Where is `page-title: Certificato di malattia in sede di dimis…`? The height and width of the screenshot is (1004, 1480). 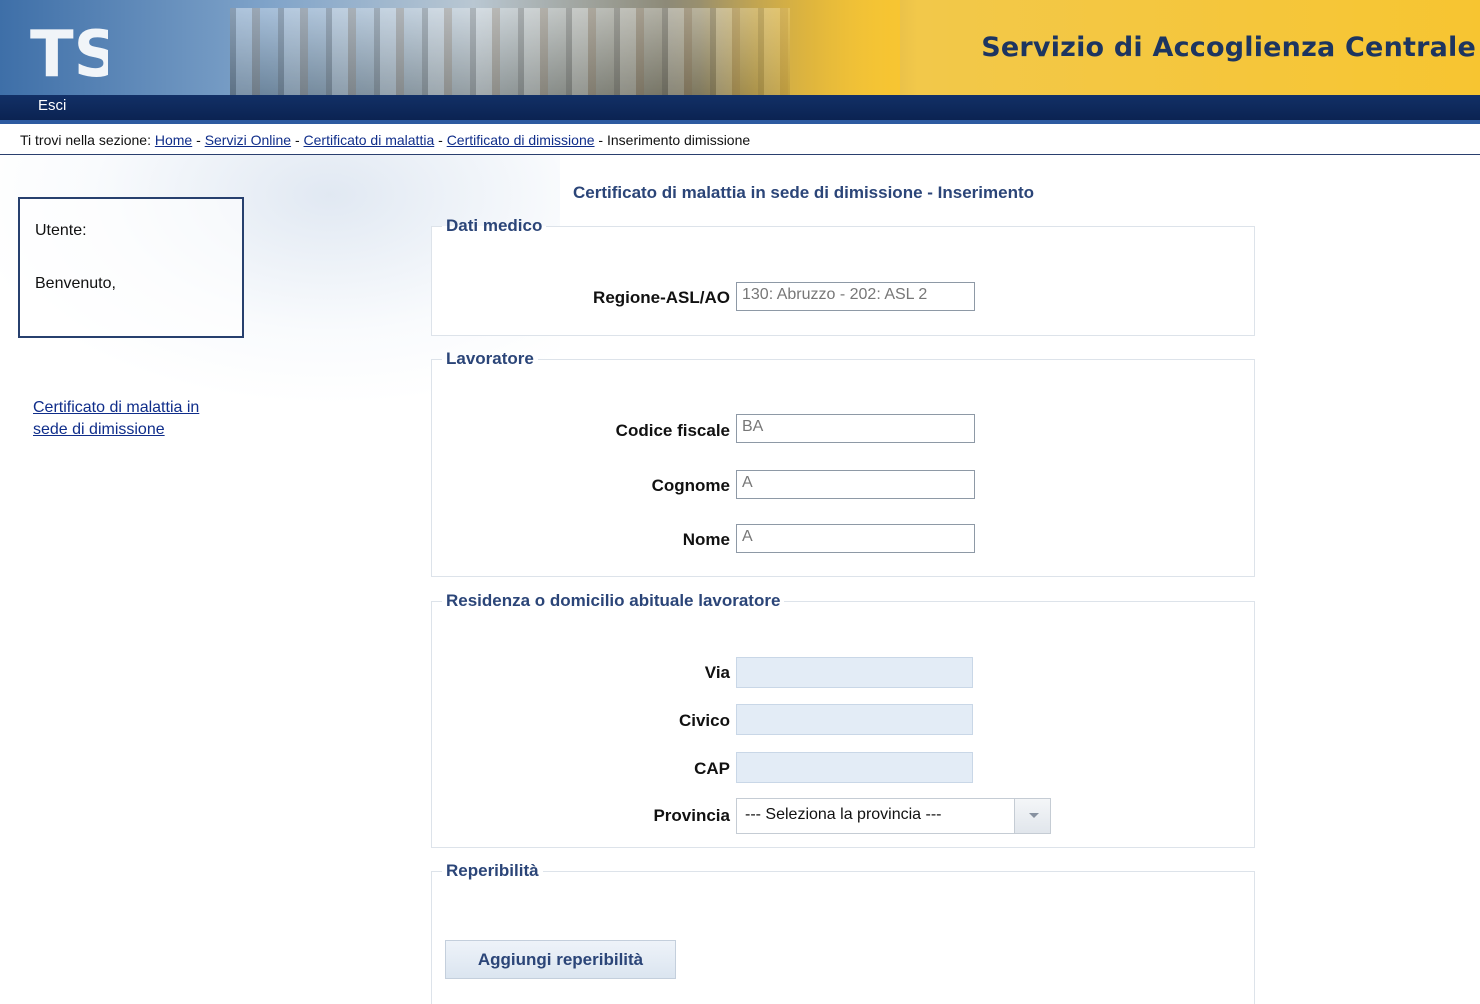 page-title: Certificato di malattia in sede di dimis… is located at coordinates (803, 192).